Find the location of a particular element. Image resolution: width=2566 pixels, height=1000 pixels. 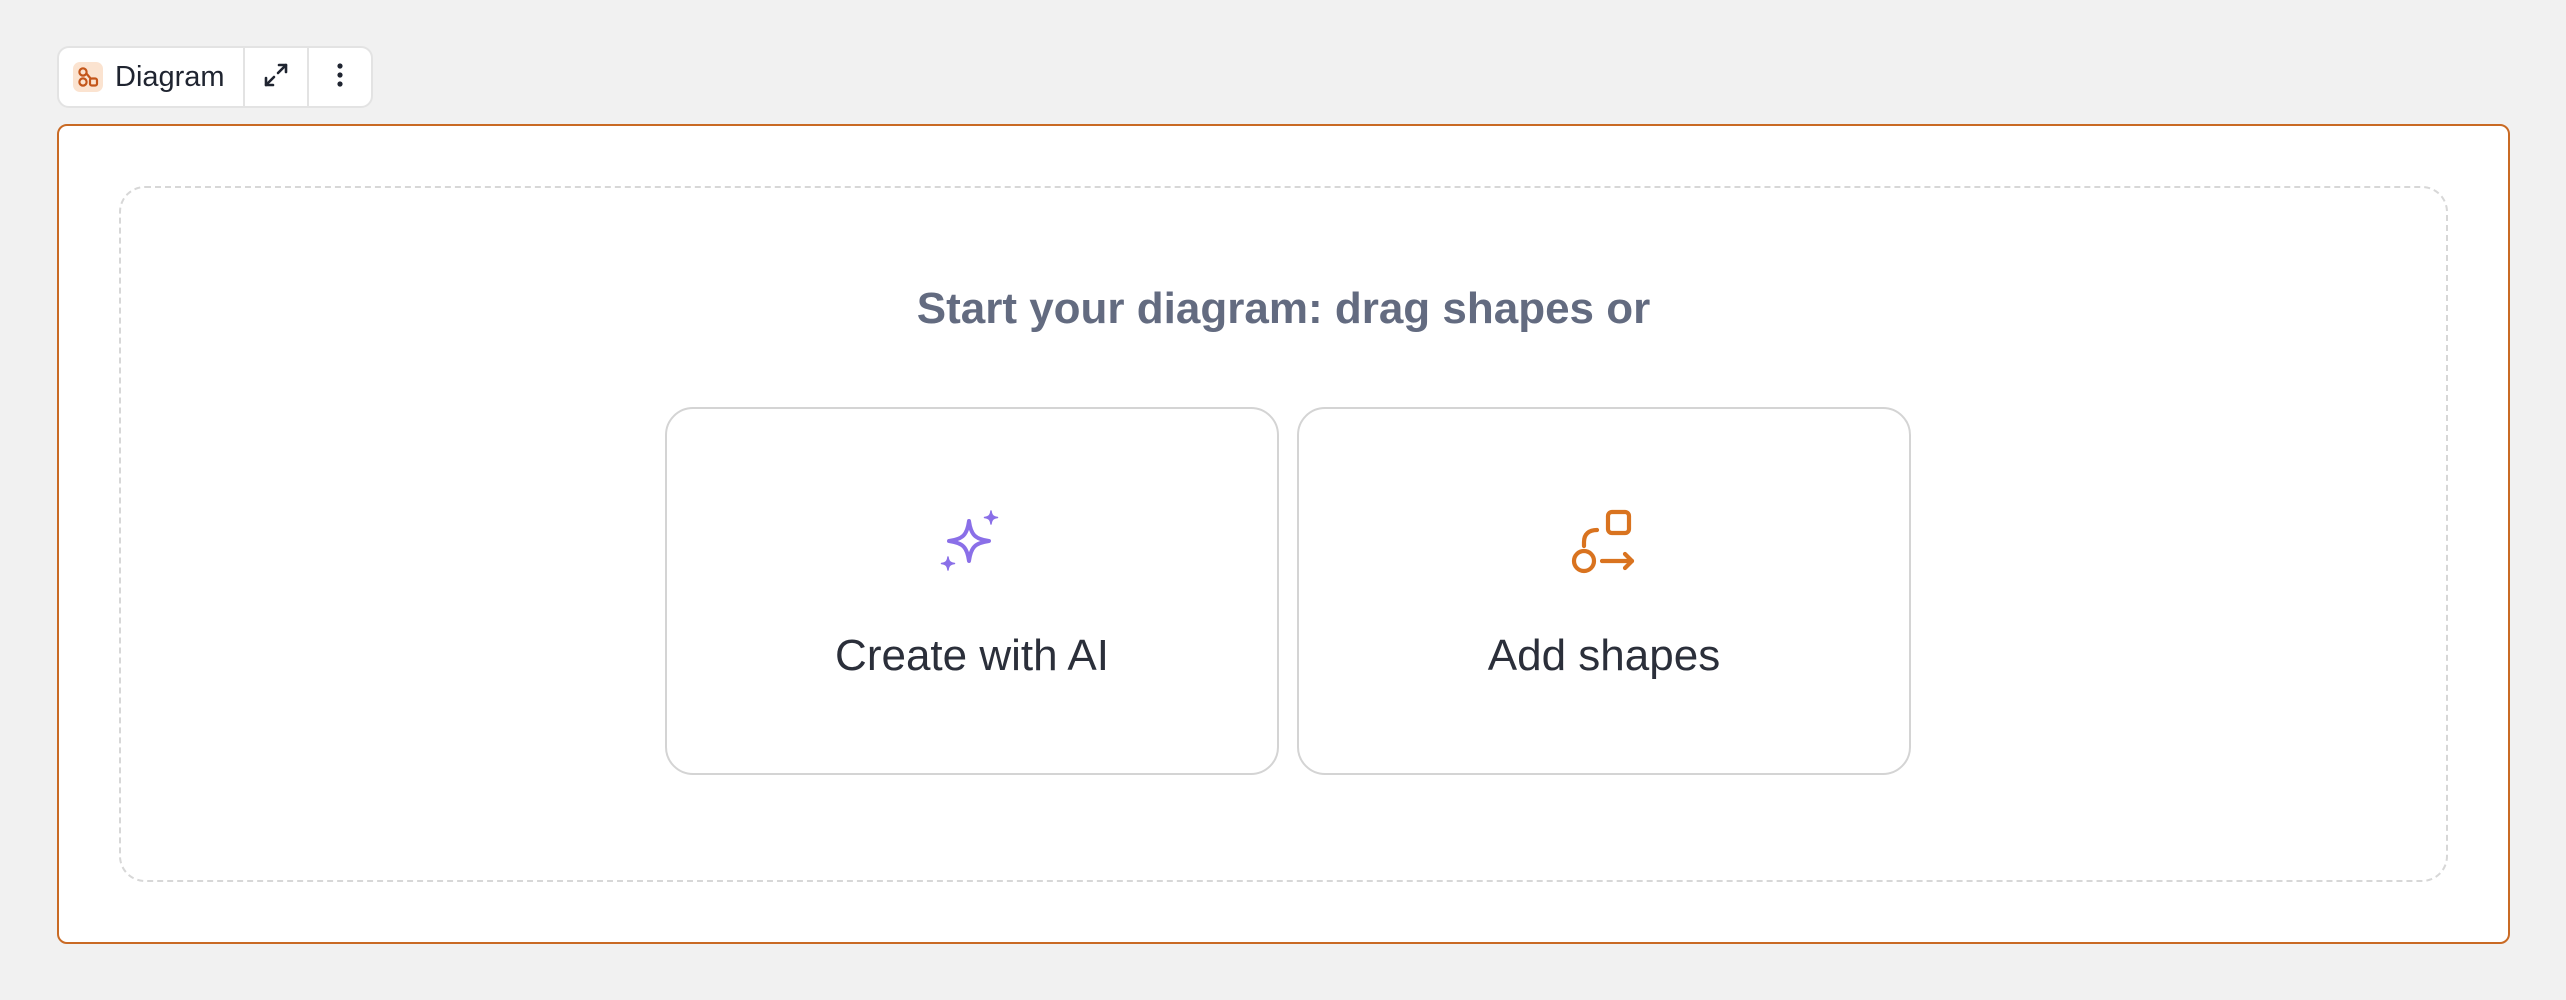

shapes-icon is located at coordinates (1604, 542).